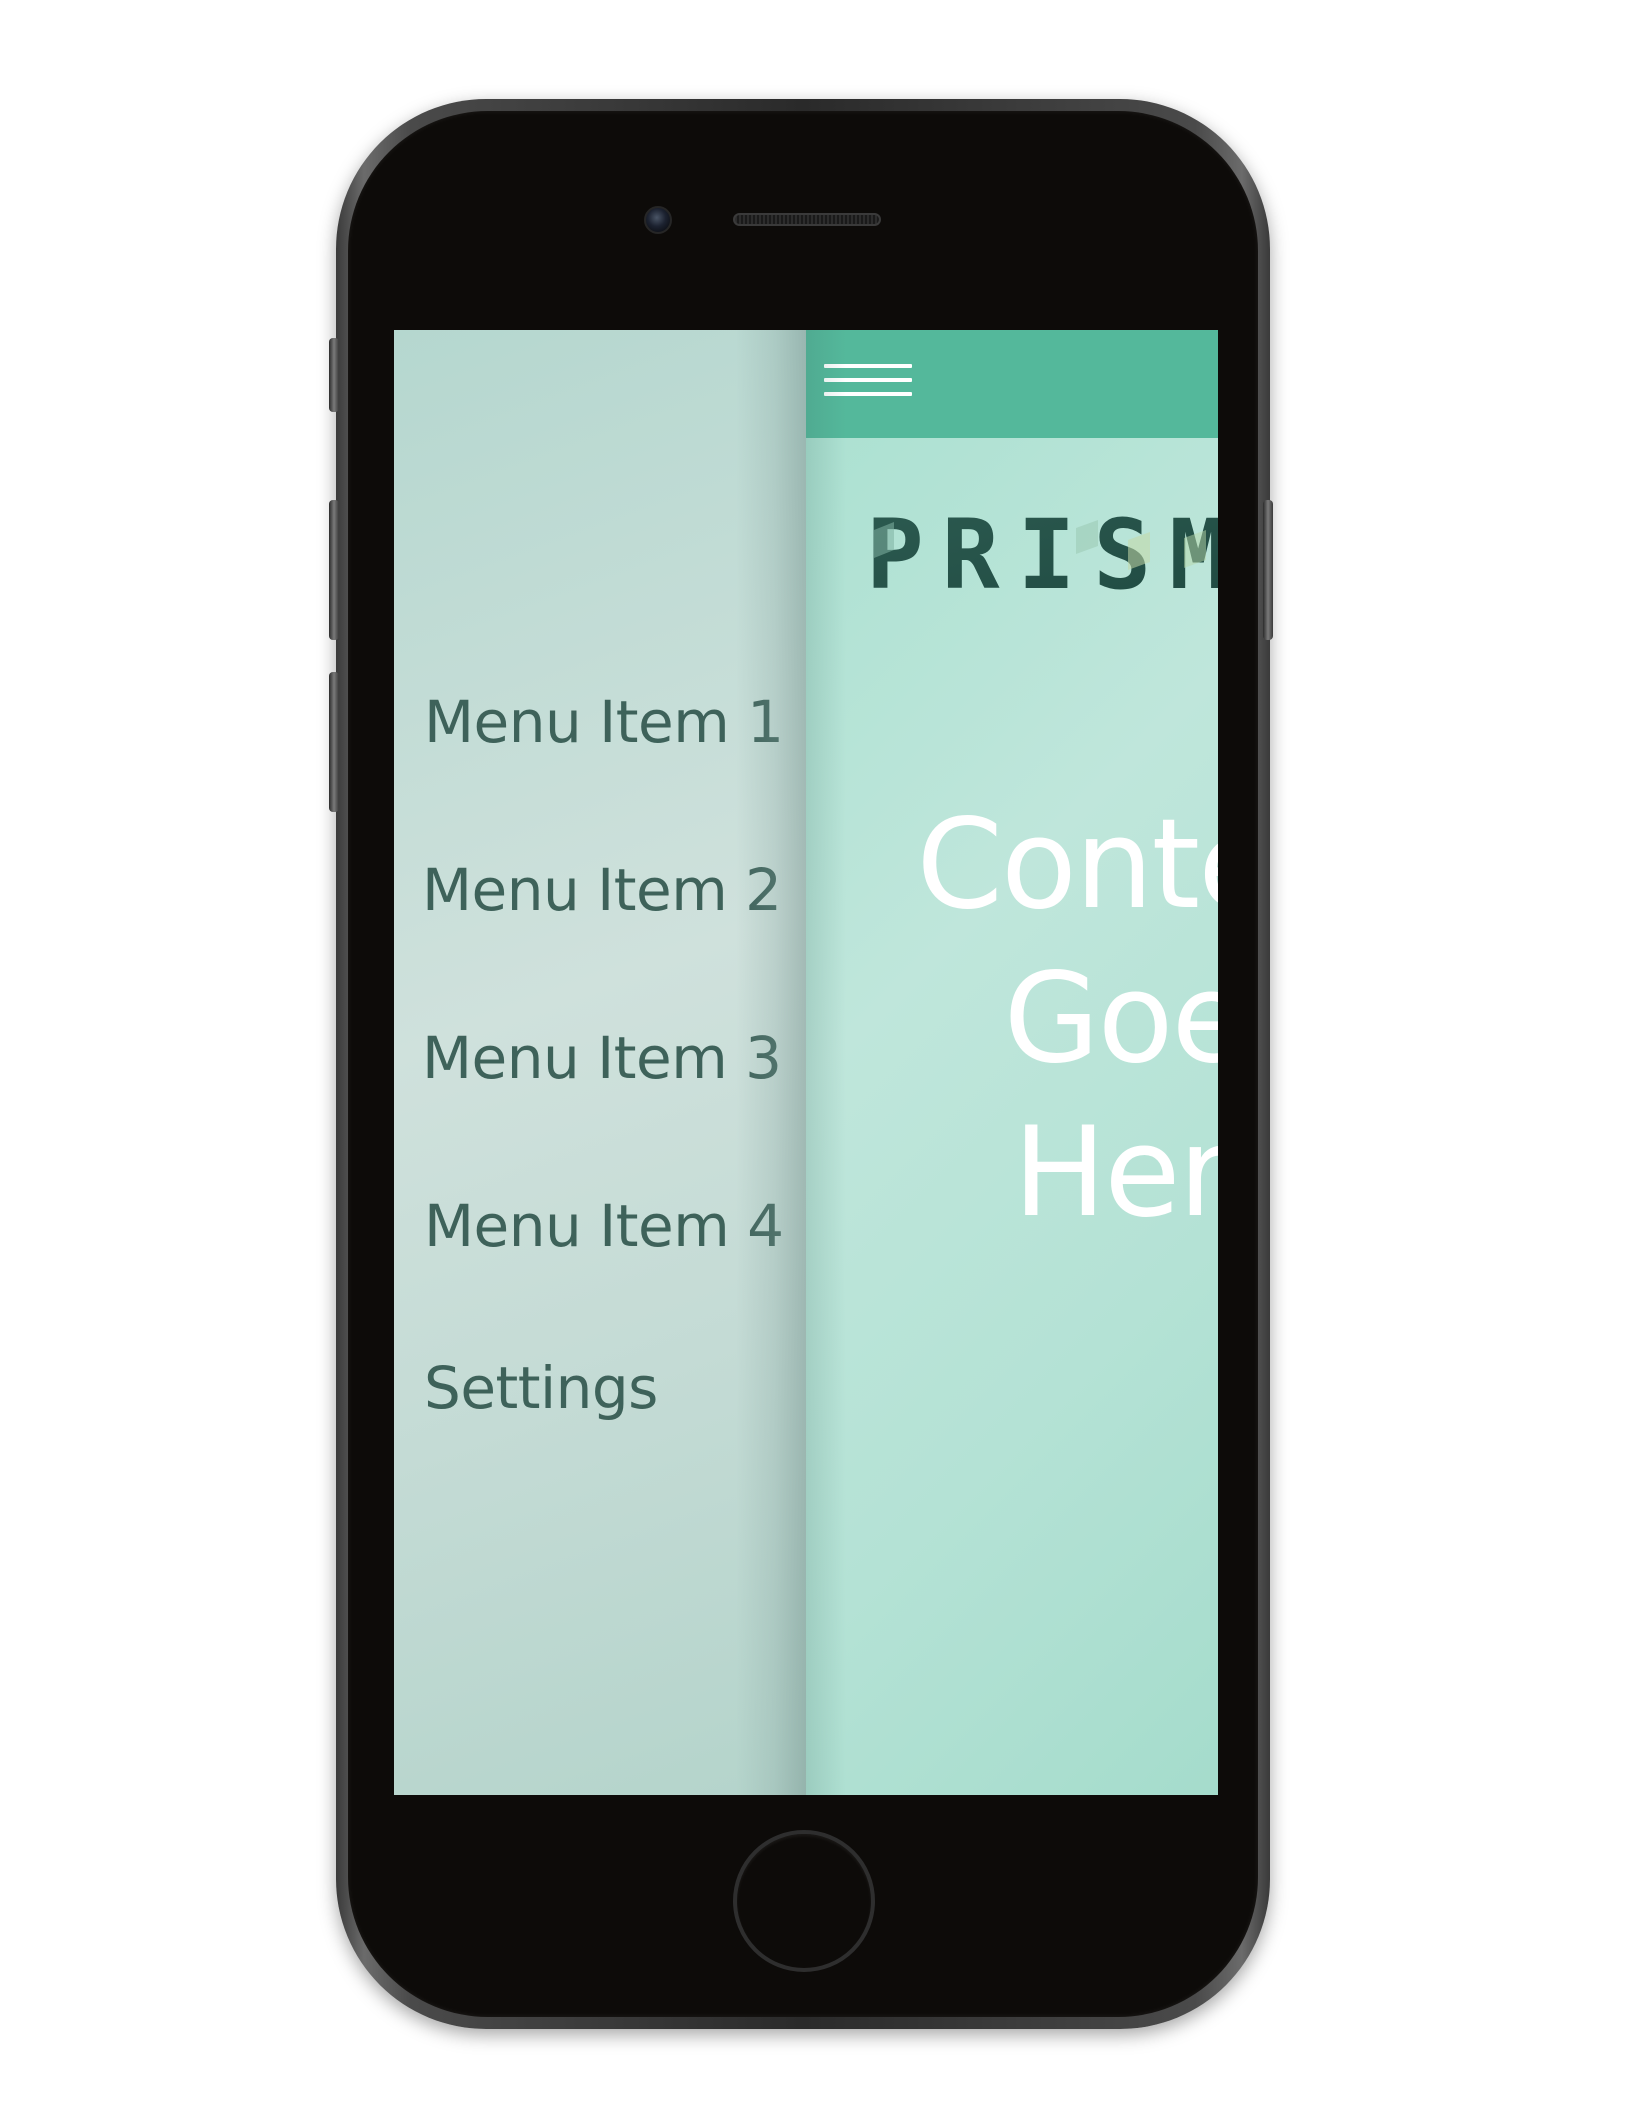 Image resolution: width=1634 pixels, height=2126 pixels. I want to click on earpiece-speaker, so click(807, 219).